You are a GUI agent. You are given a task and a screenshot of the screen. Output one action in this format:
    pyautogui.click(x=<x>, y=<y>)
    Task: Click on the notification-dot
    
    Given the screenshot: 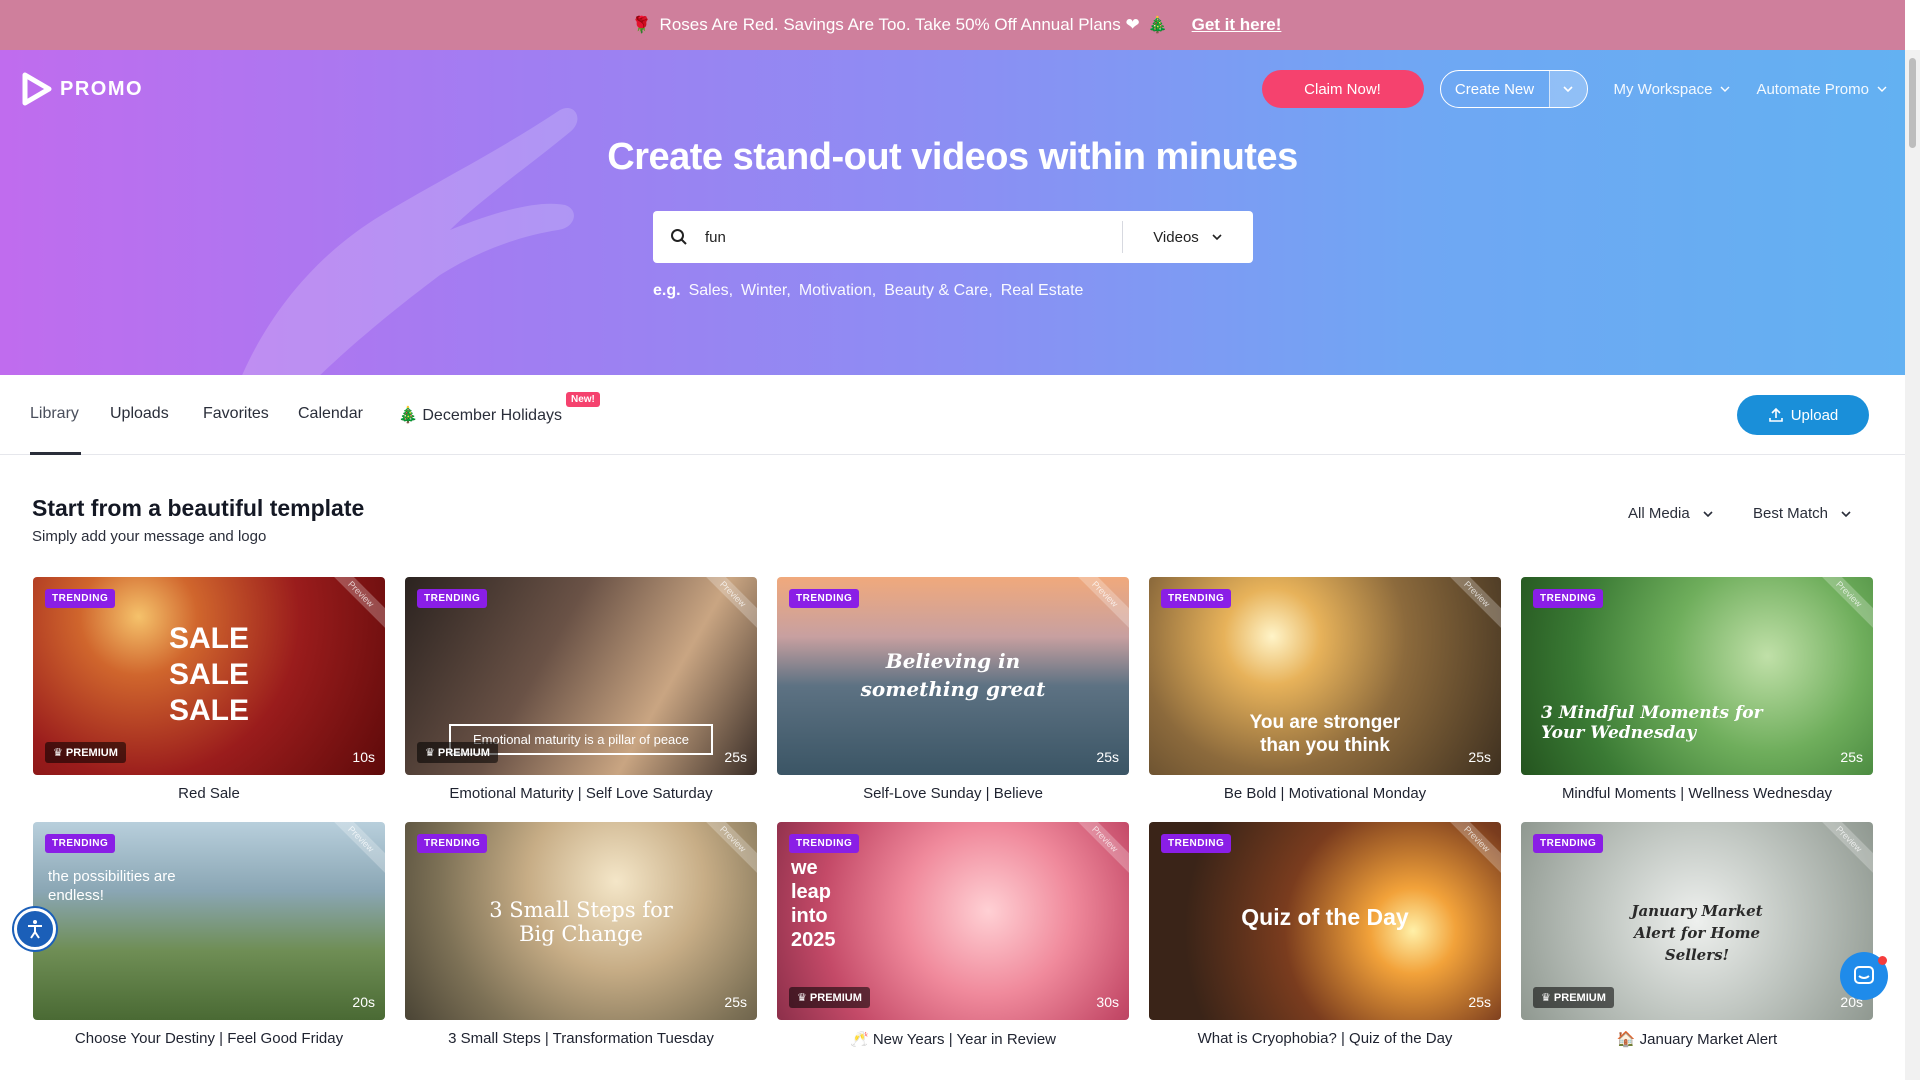 What is the action you would take?
    pyautogui.click(x=1882, y=960)
    